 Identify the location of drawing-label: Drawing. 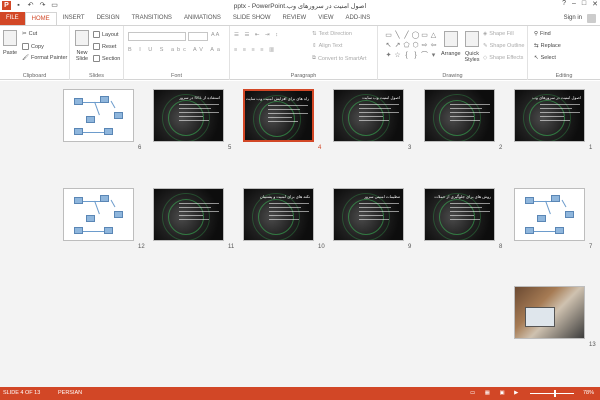
(452, 76).